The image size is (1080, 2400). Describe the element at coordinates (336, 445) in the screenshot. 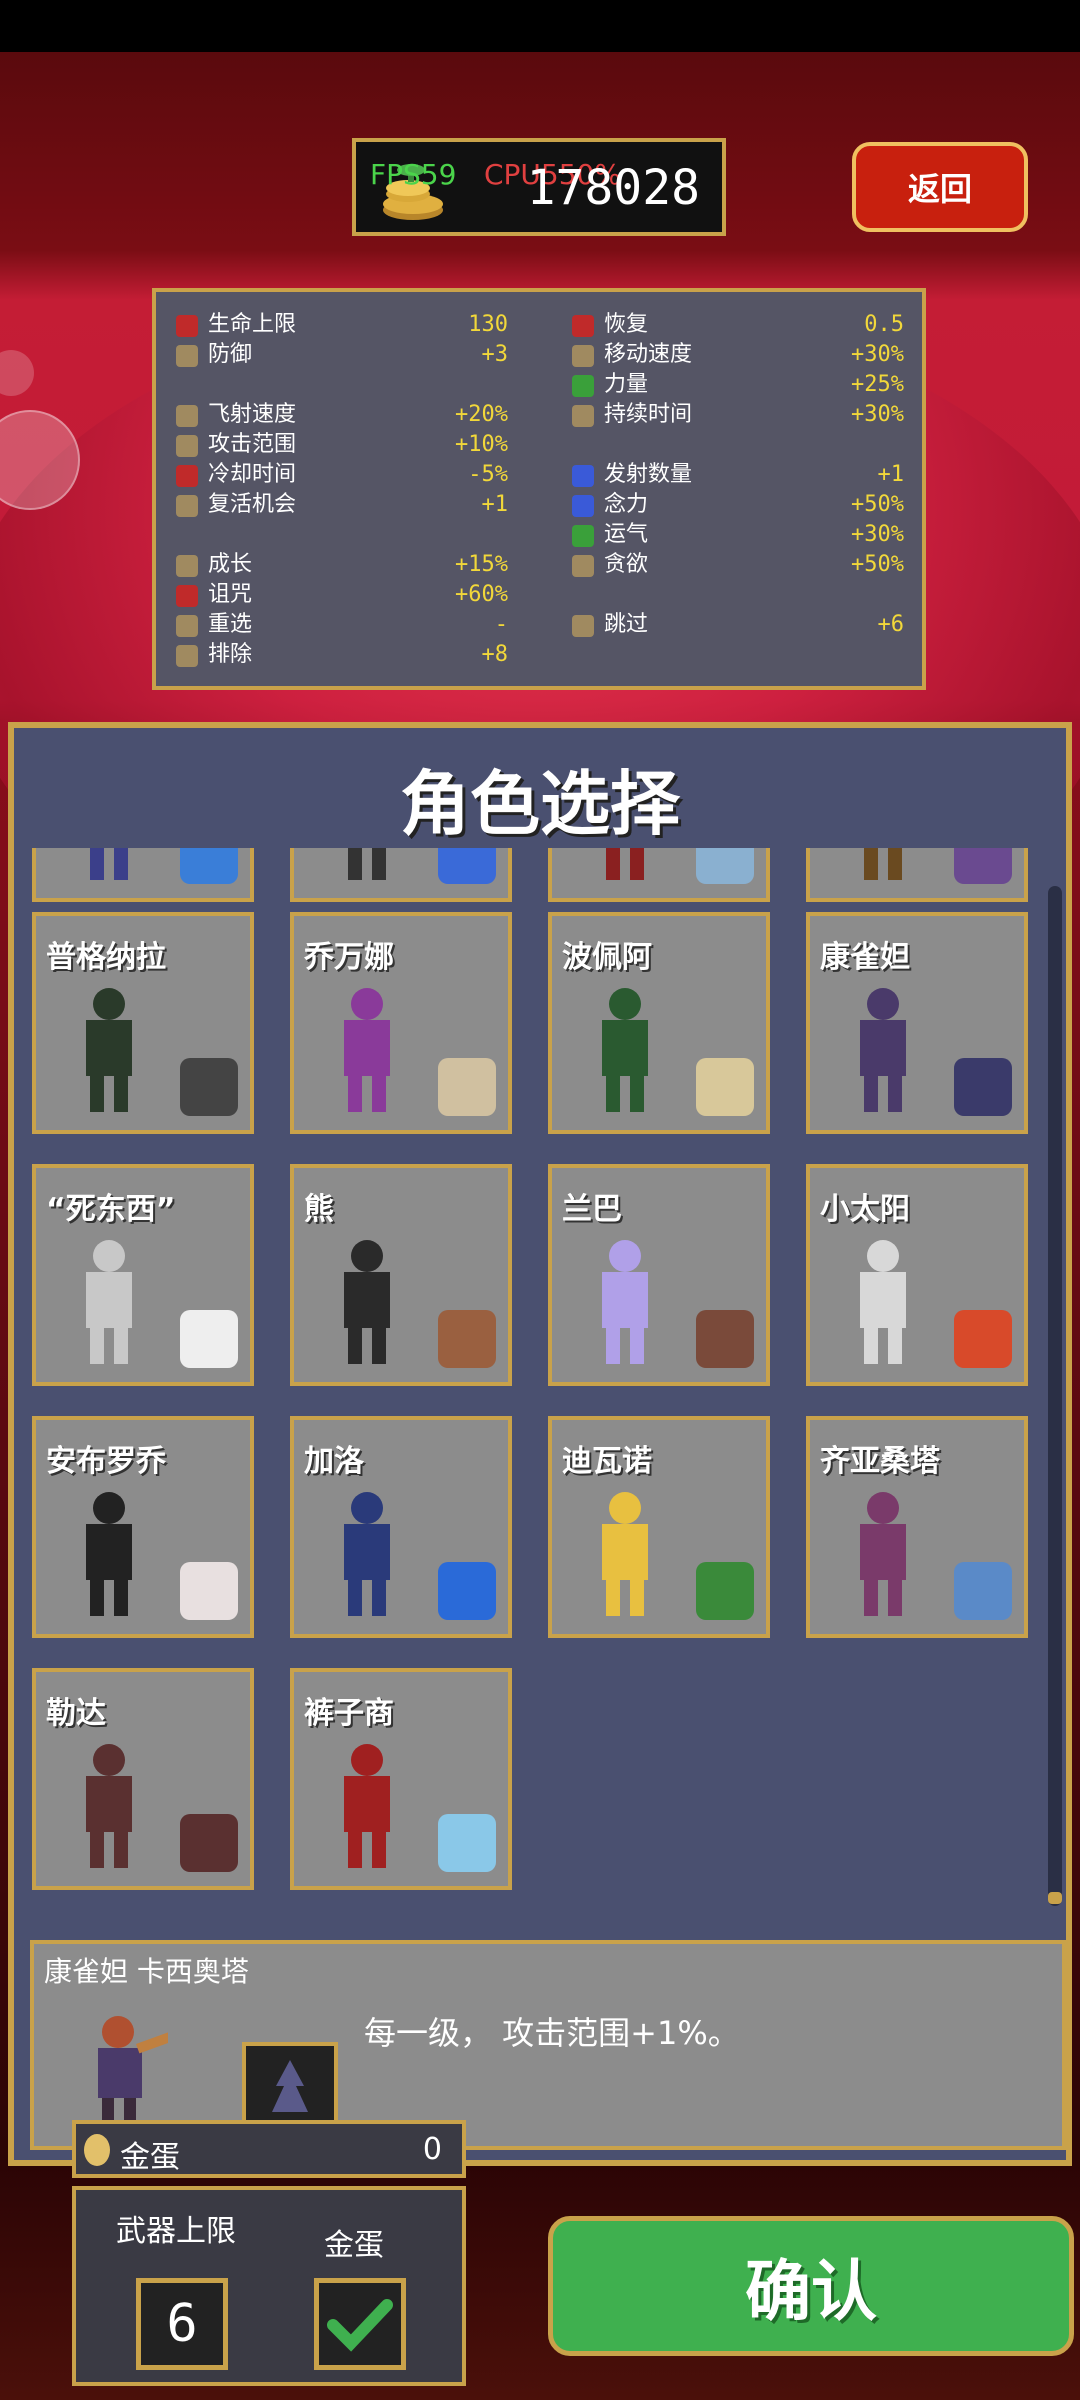

I see `stat-row: 攻击范围 +10%` at that location.